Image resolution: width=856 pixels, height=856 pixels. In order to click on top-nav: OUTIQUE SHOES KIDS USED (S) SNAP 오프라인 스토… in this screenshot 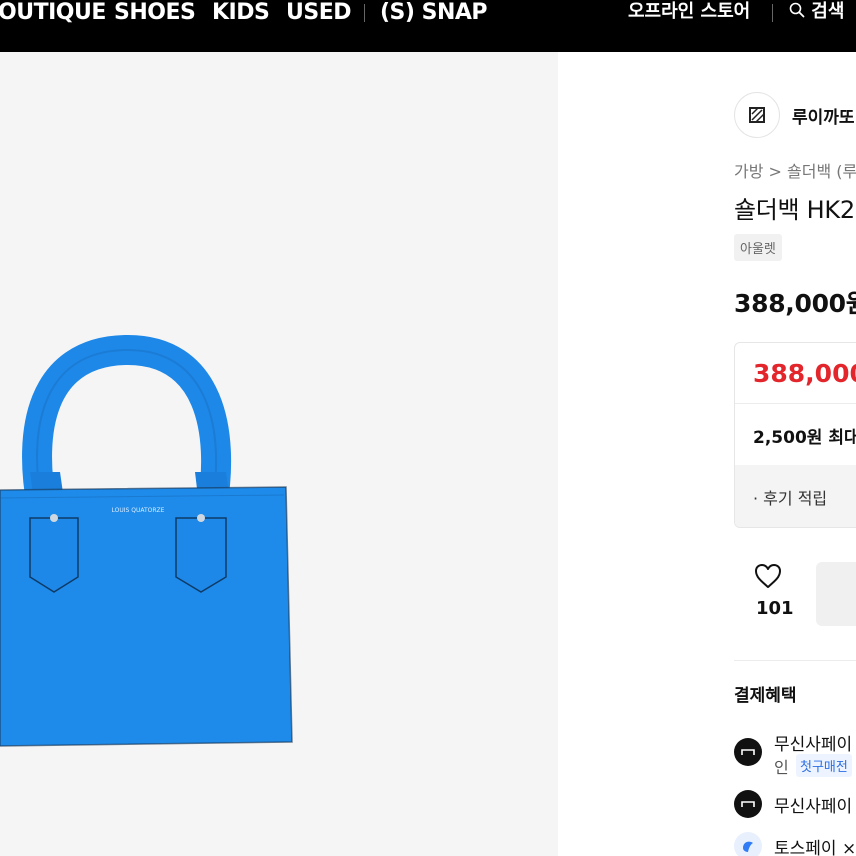, I will do `click(428, 26)`.